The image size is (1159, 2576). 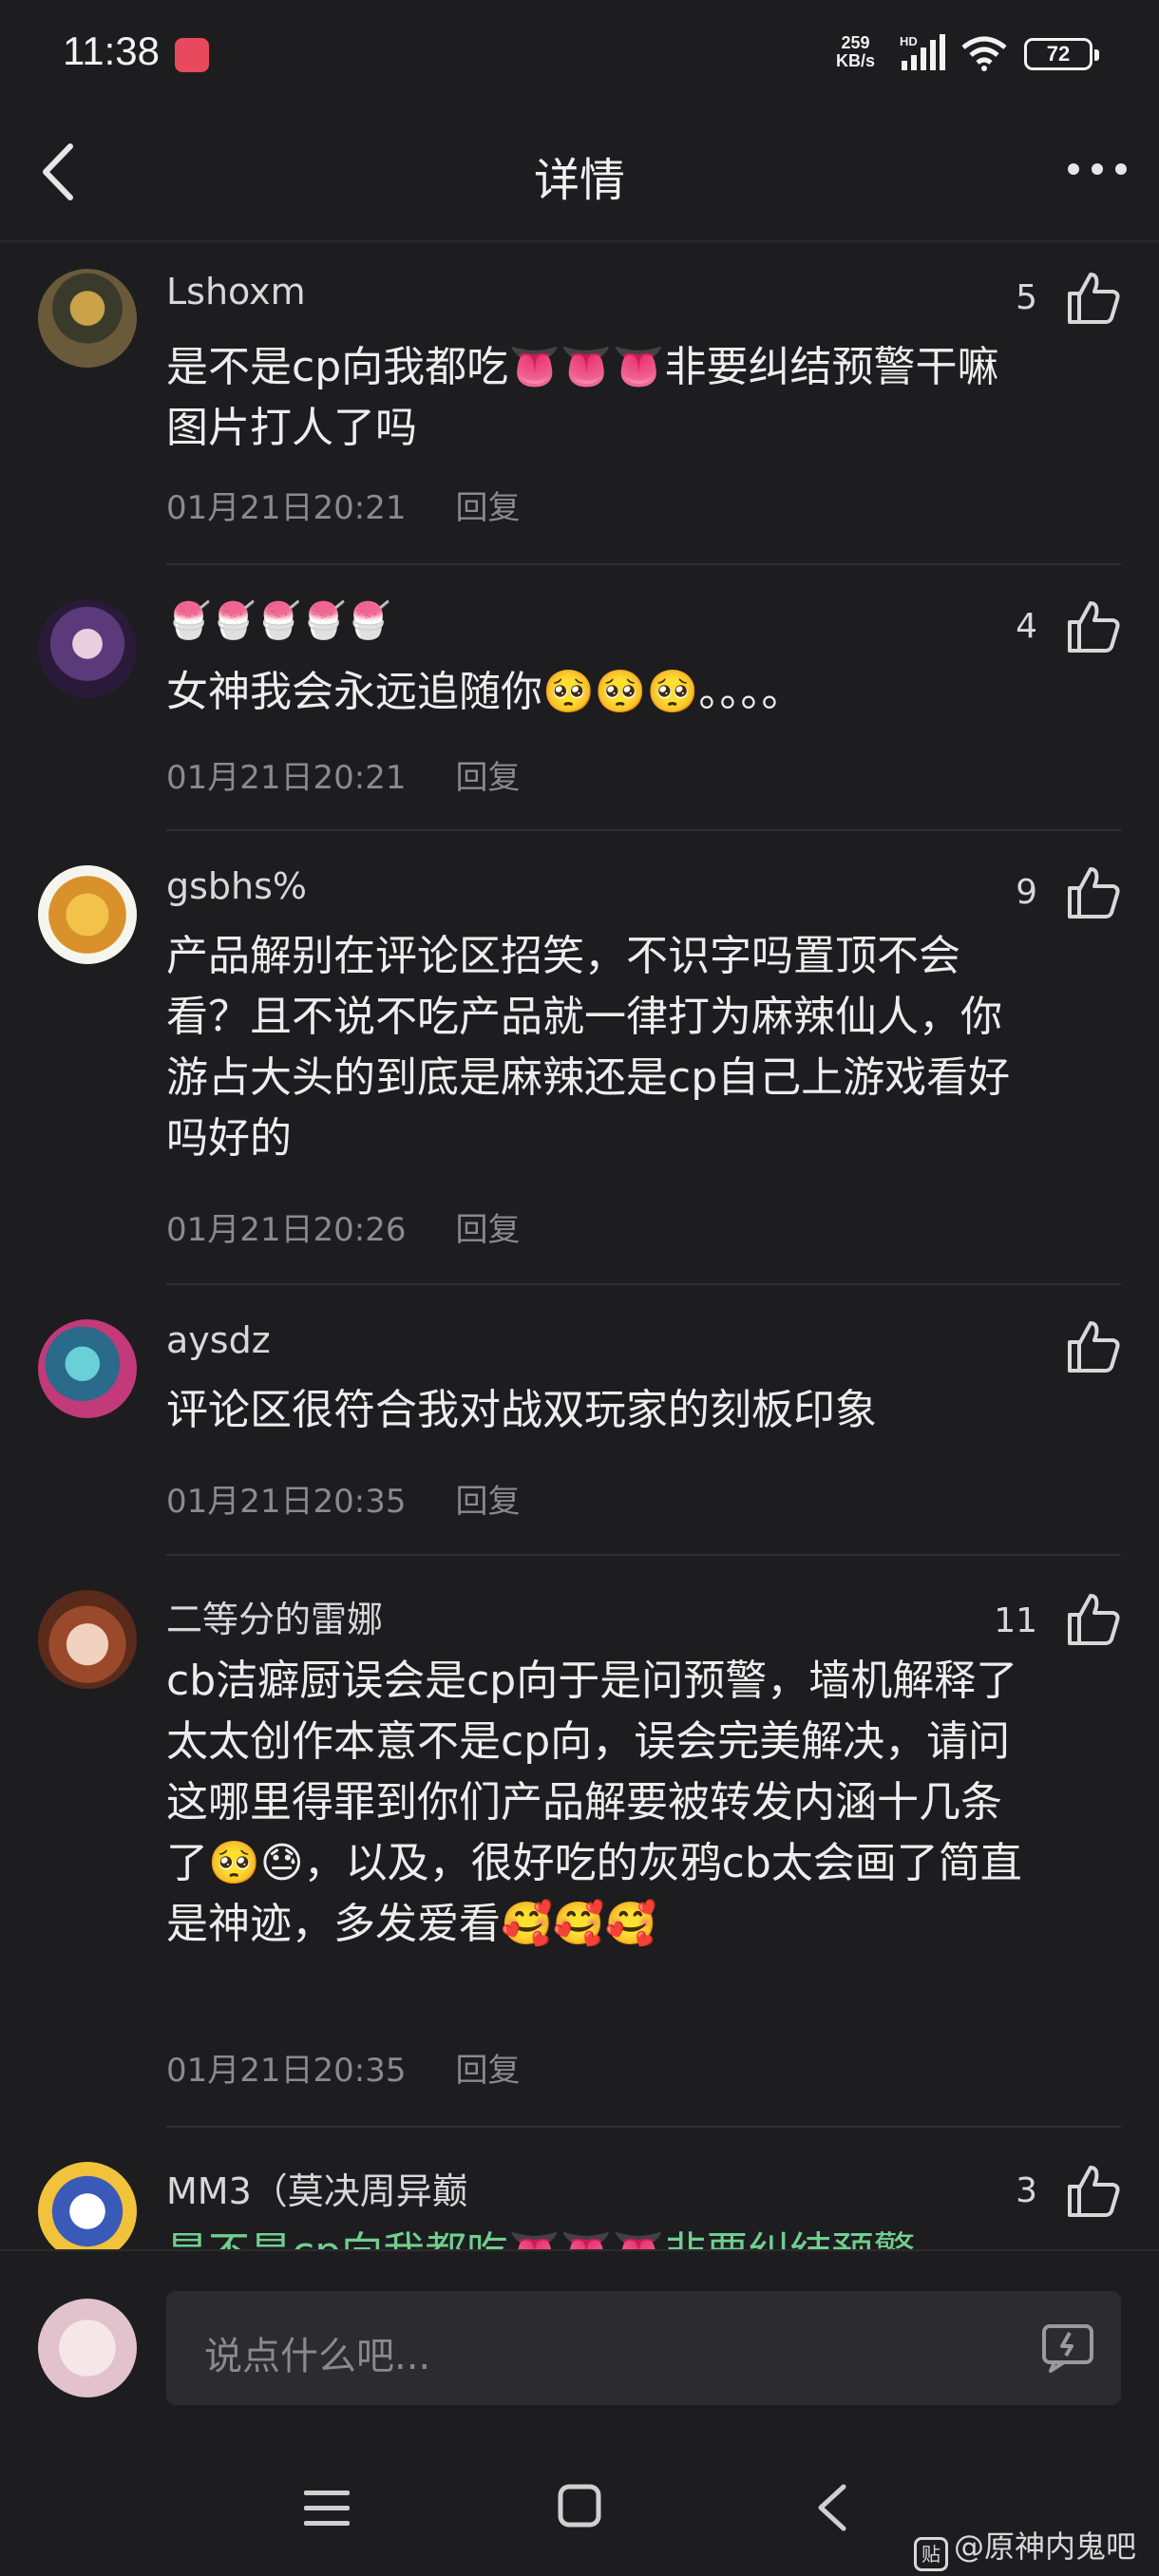 I want to click on system-navigation: 贴 @原神内鬼吧, so click(x=579, y=2507).